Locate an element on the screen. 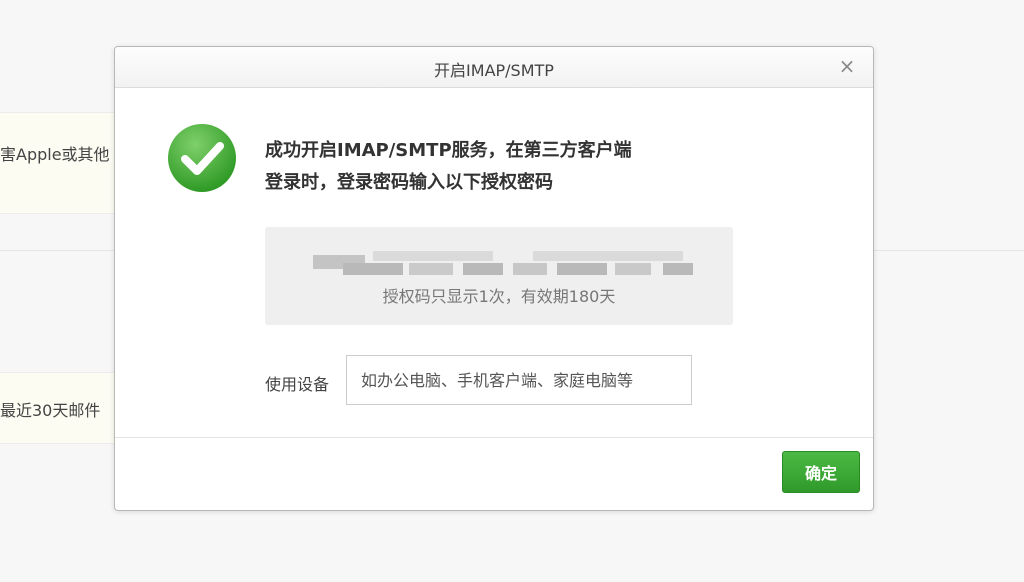  success-check-icon is located at coordinates (202, 158).